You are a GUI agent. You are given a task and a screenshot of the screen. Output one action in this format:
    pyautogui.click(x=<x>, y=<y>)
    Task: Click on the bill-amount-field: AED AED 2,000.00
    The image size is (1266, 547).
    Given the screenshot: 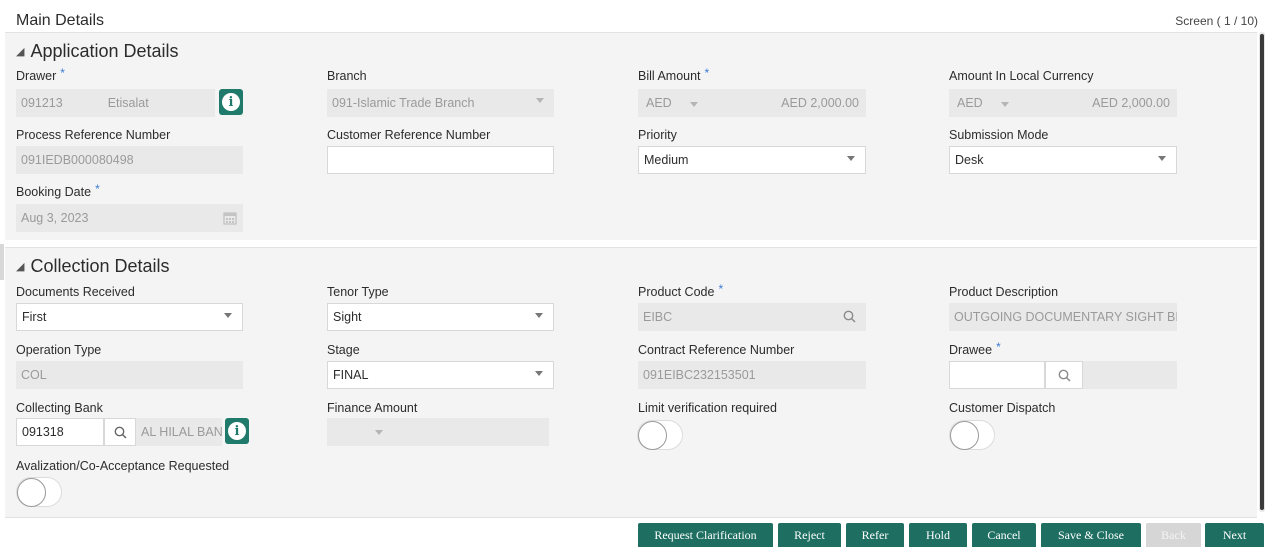 What is the action you would take?
    pyautogui.click(x=752, y=103)
    